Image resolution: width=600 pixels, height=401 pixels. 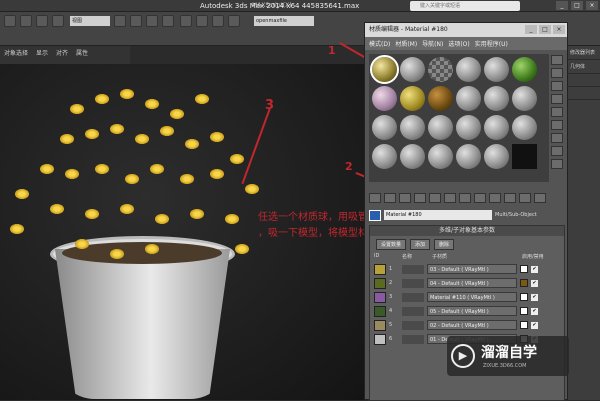 What do you see at coordinates (16, 55) in the screenshot?
I see `left-menu-item: 对象选择` at bounding box center [16, 55].